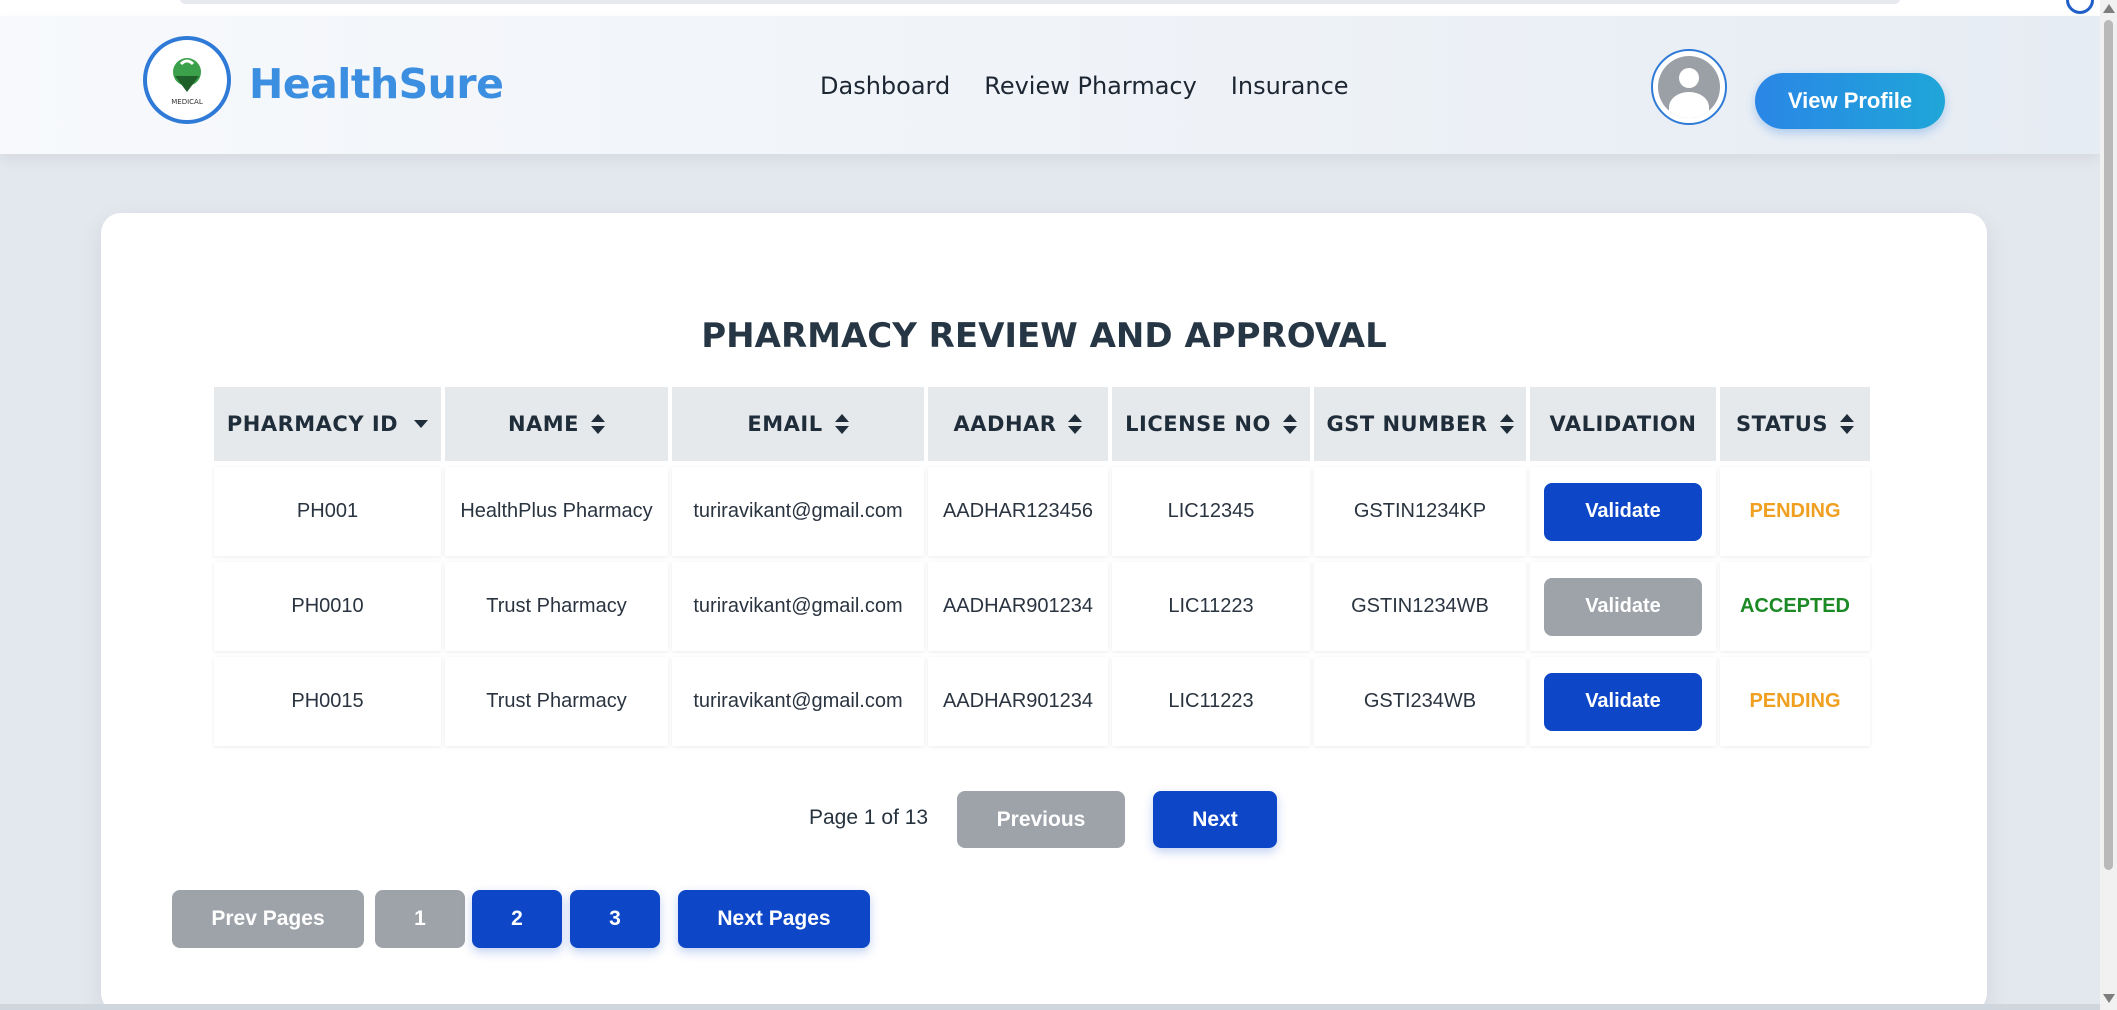 Image resolution: width=2117 pixels, height=1010 pixels. What do you see at coordinates (1198, 424) in the screenshot?
I see `column-label: LICENSE NO` at bounding box center [1198, 424].